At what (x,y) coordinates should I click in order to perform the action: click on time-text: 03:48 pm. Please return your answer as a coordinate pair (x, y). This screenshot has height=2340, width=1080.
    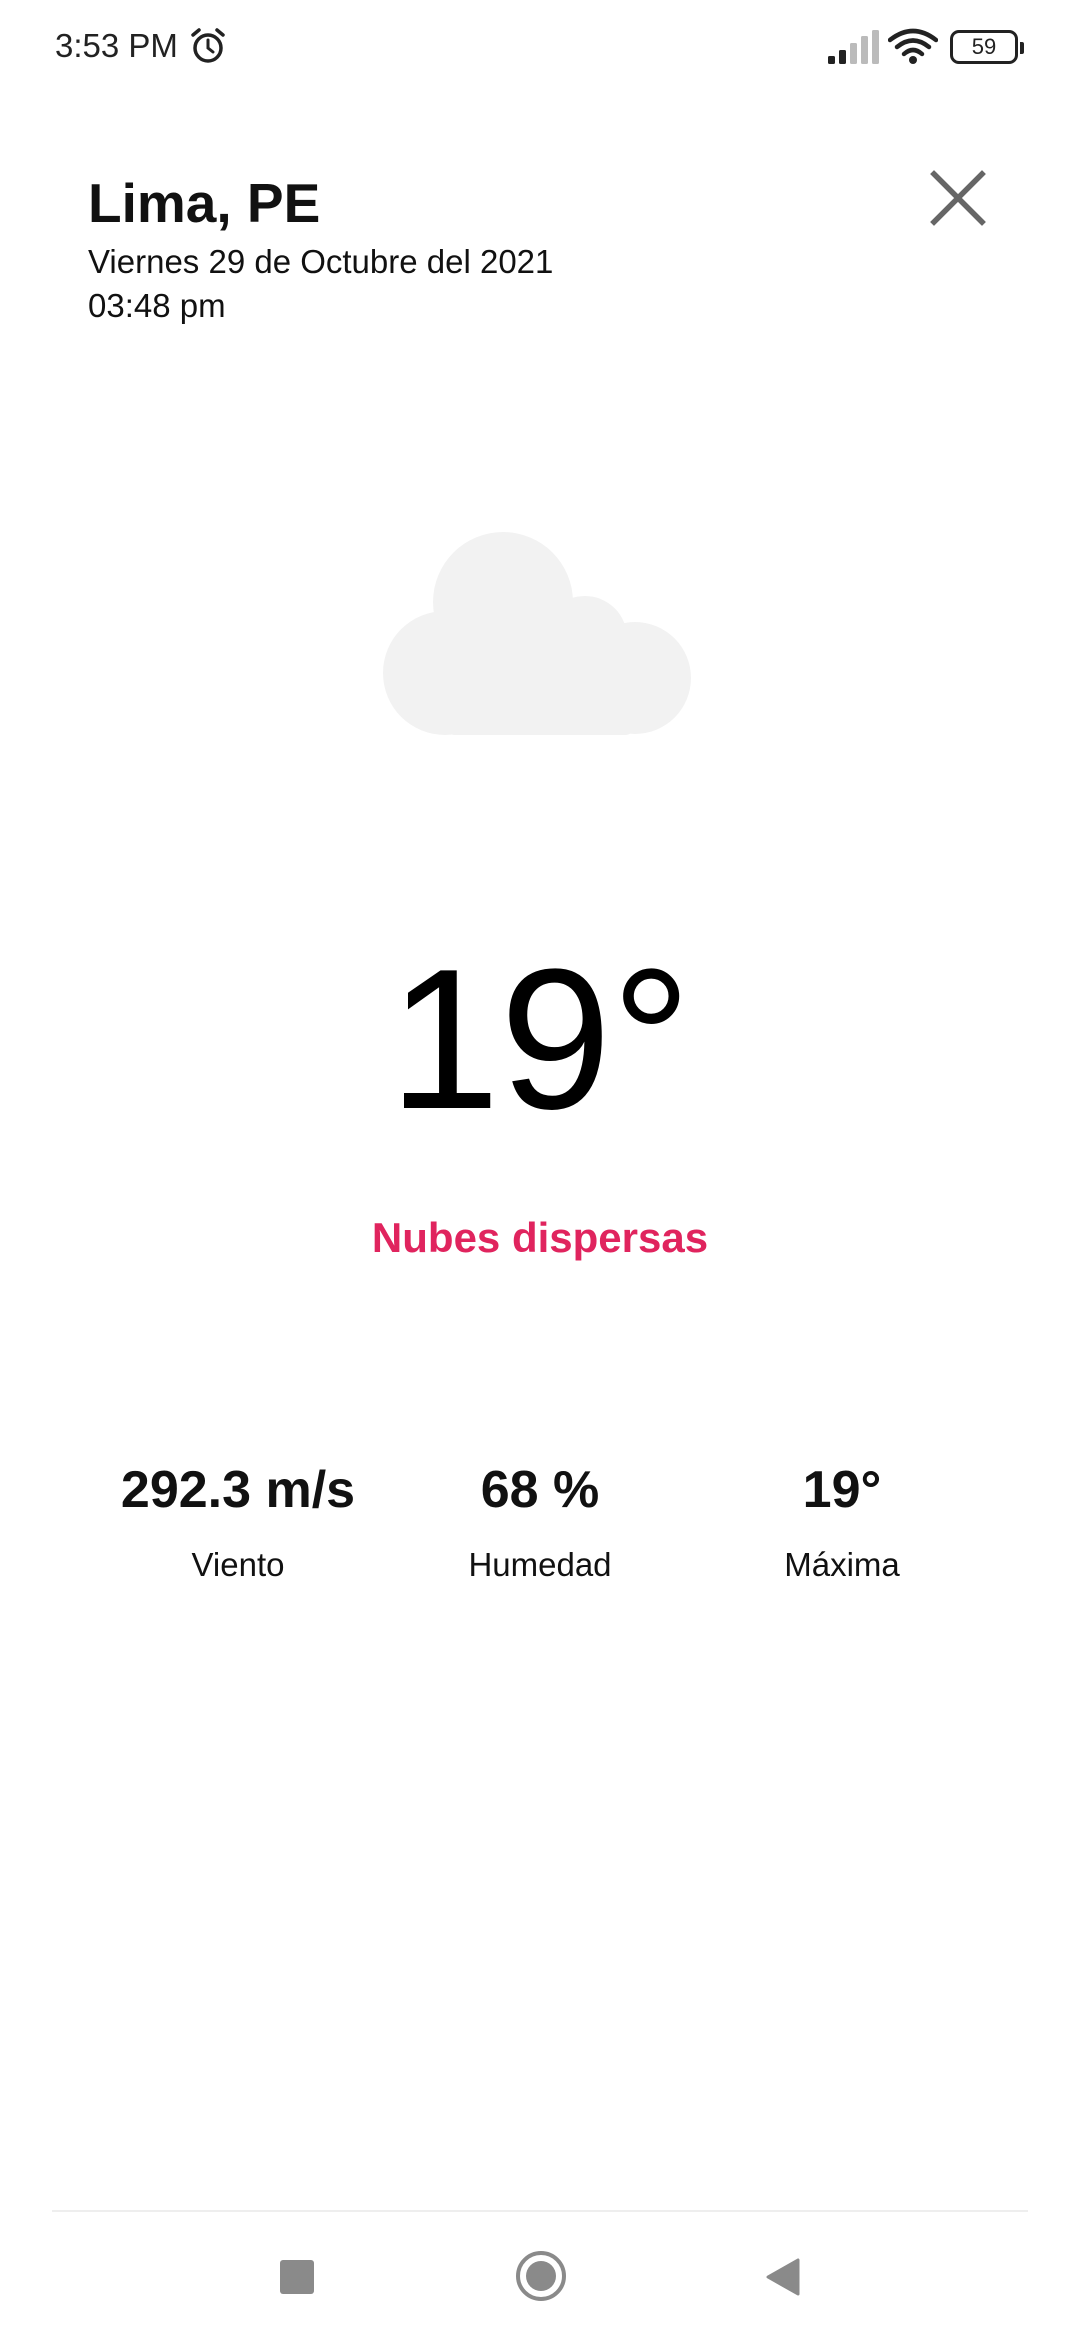
    Looking at the image, I should click on (157, 305).